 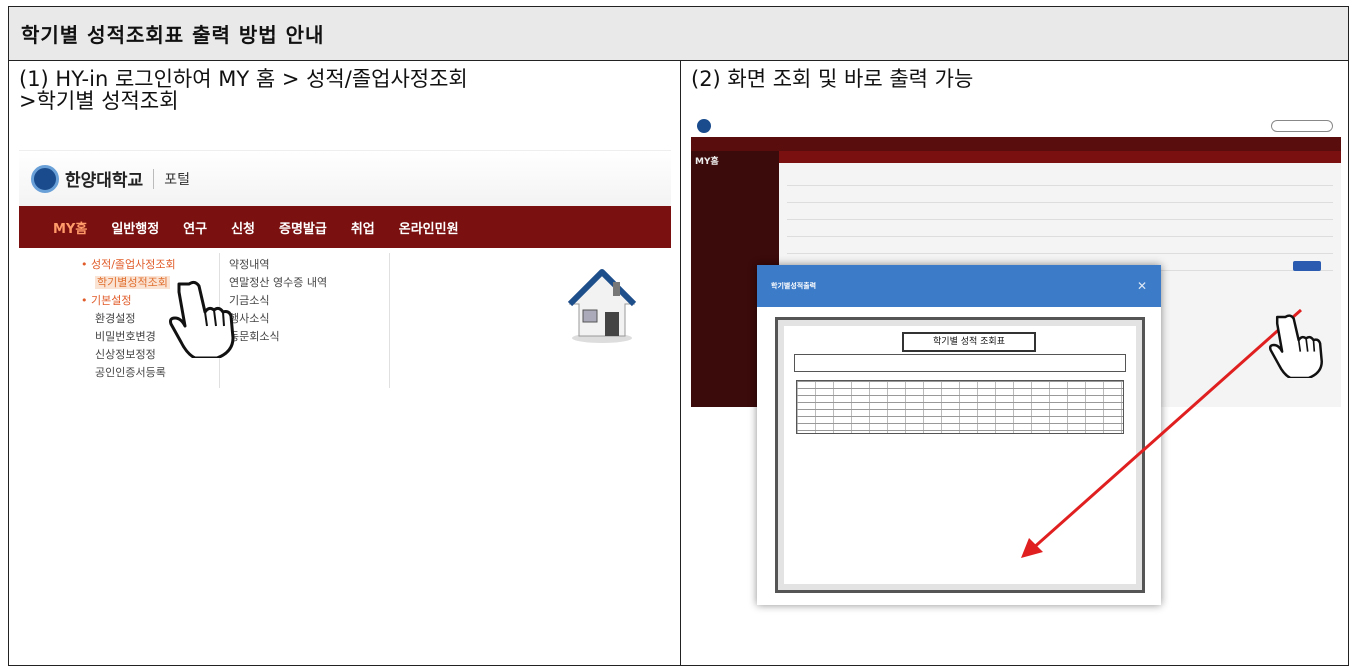 I want to click on menu-item-alumni-news: 동문회소식, so click(x=278, y=337).